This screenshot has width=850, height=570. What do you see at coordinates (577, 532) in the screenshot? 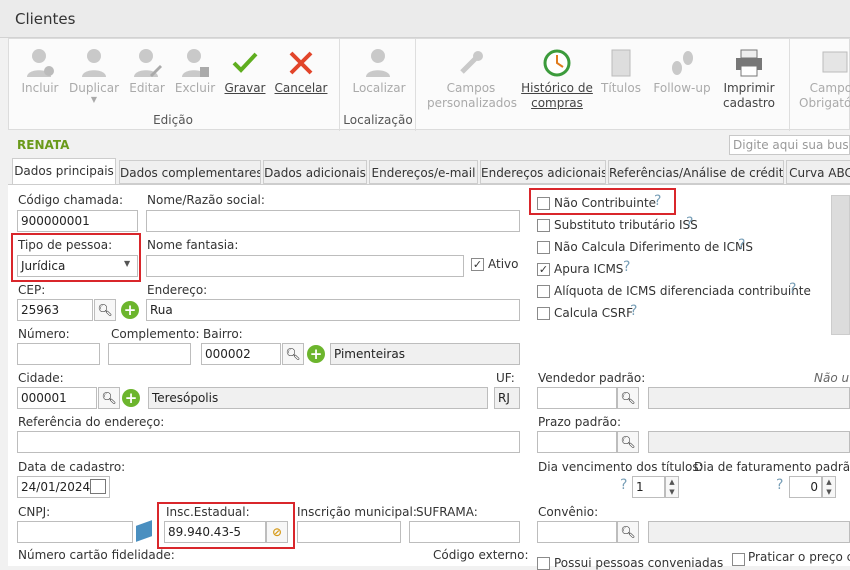
I see `convenio-input` at bounding box center [577, 532].